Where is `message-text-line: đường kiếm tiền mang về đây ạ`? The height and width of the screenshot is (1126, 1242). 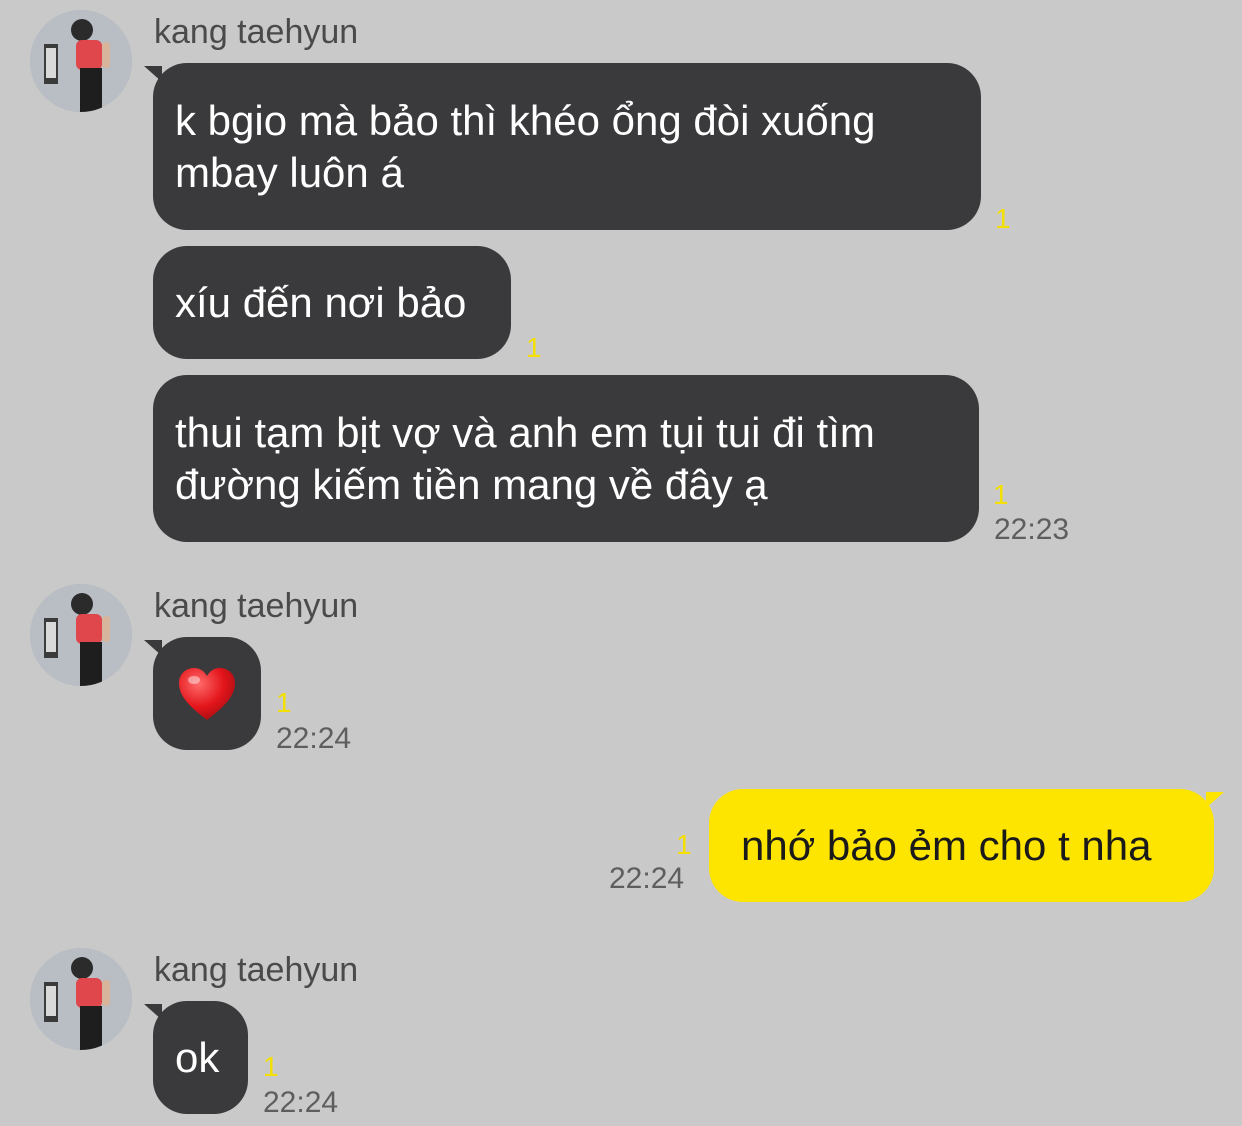 message-text-line: đường kiếm tiền mang về đây ạ is located at coordinates (471, 484).